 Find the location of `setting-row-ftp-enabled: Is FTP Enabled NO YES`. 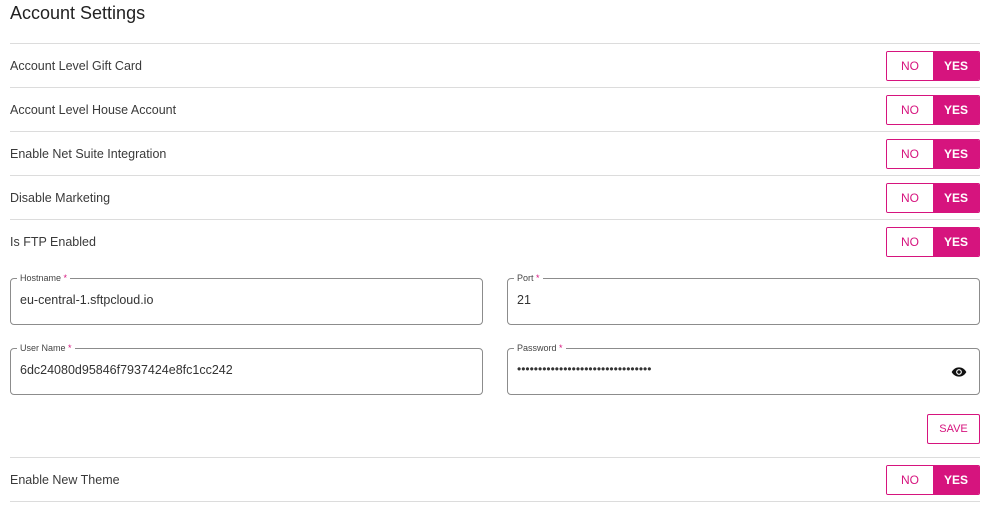

setting-row-ftp-enabled: Is FTP Enabled NO YES is located at coordinates (495, 241).